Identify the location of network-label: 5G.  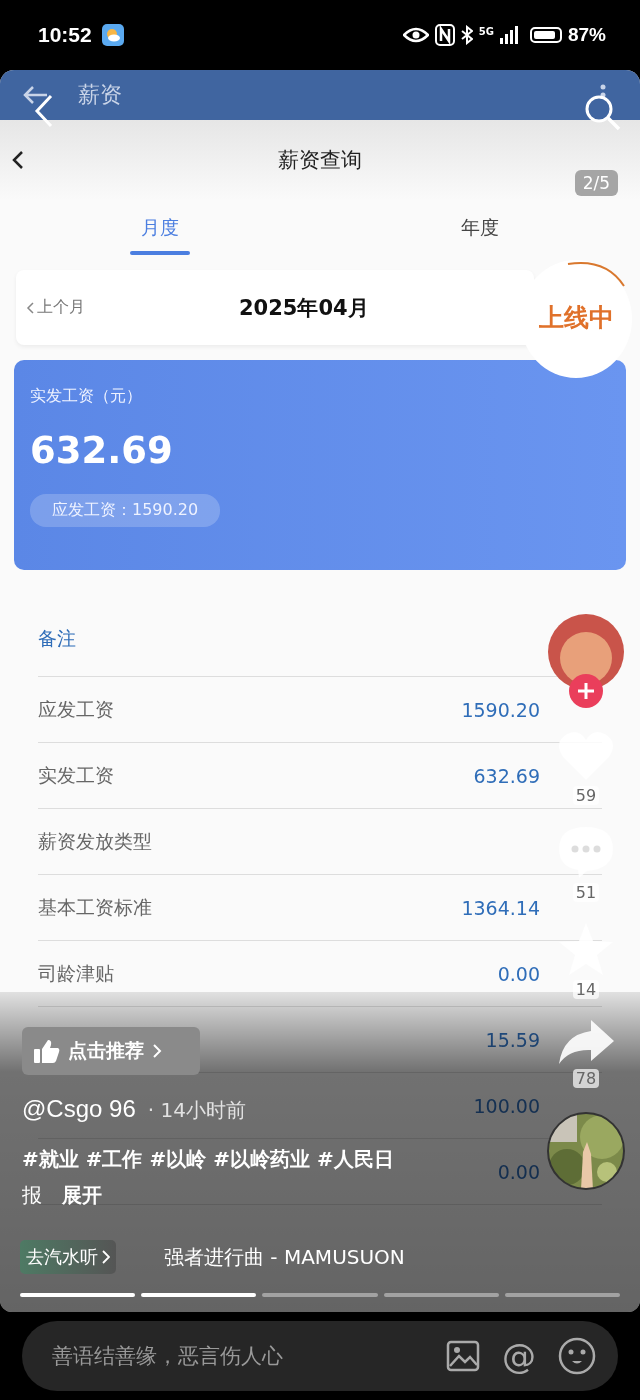
(486, 31).